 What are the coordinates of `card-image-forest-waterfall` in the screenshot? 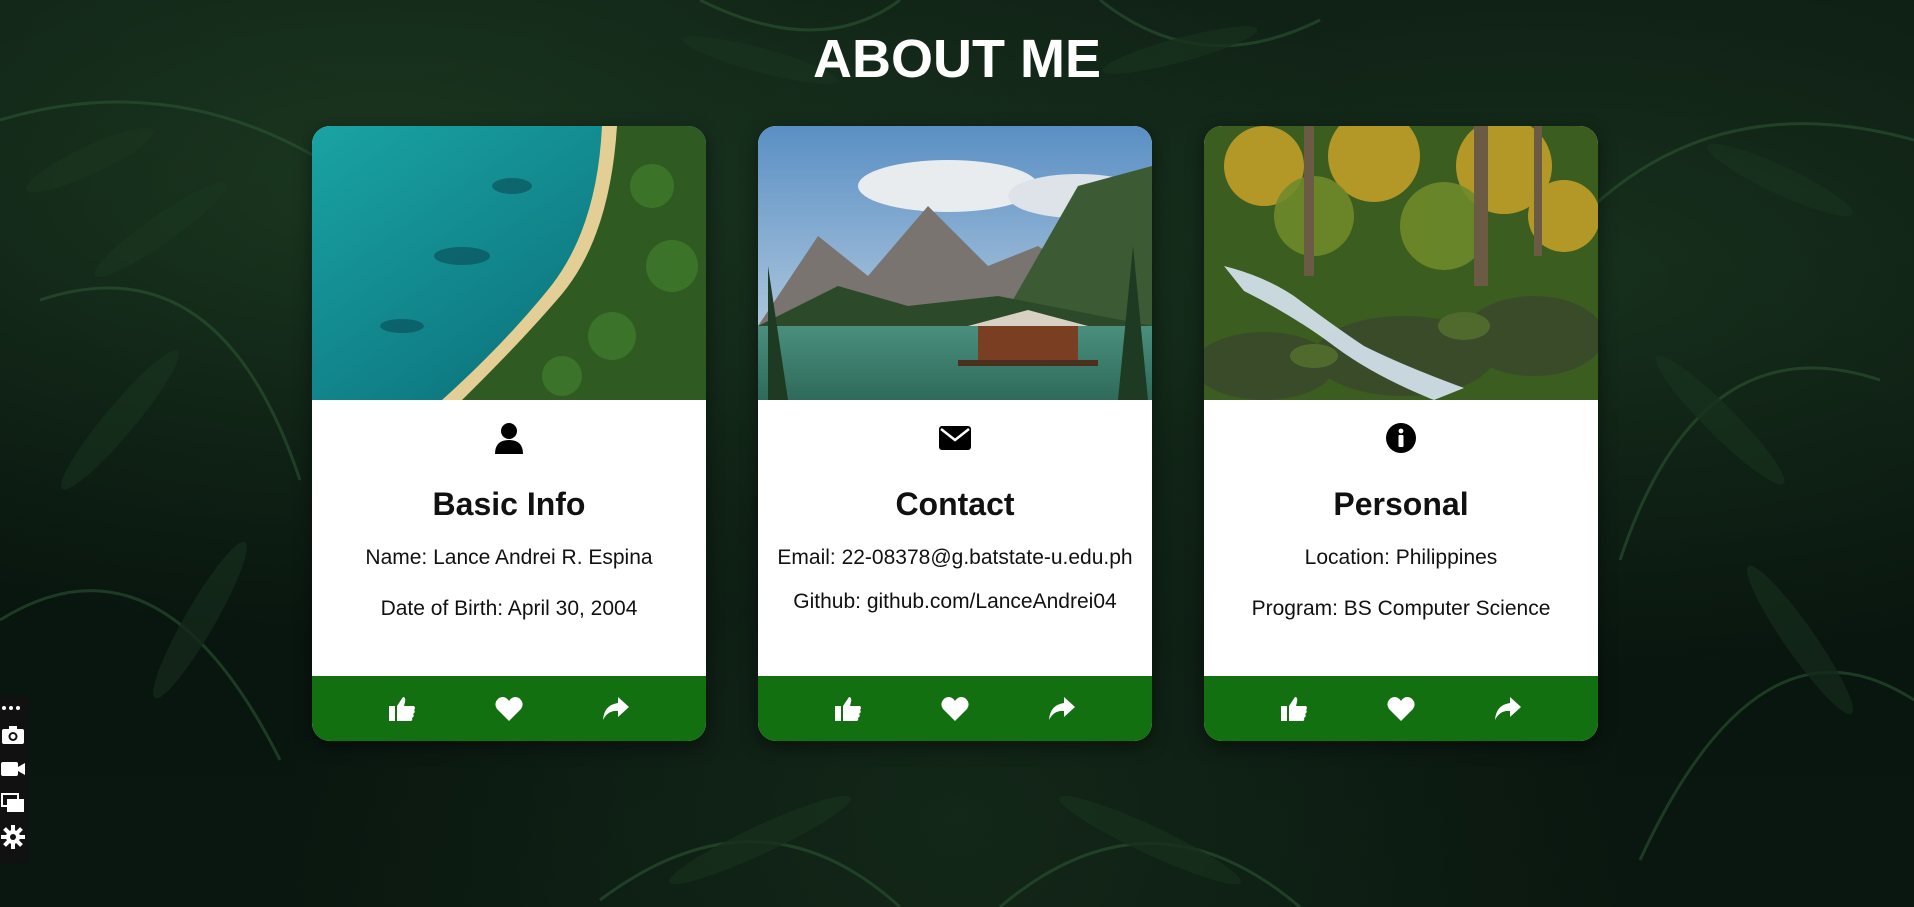 It's located at (1401, 263).